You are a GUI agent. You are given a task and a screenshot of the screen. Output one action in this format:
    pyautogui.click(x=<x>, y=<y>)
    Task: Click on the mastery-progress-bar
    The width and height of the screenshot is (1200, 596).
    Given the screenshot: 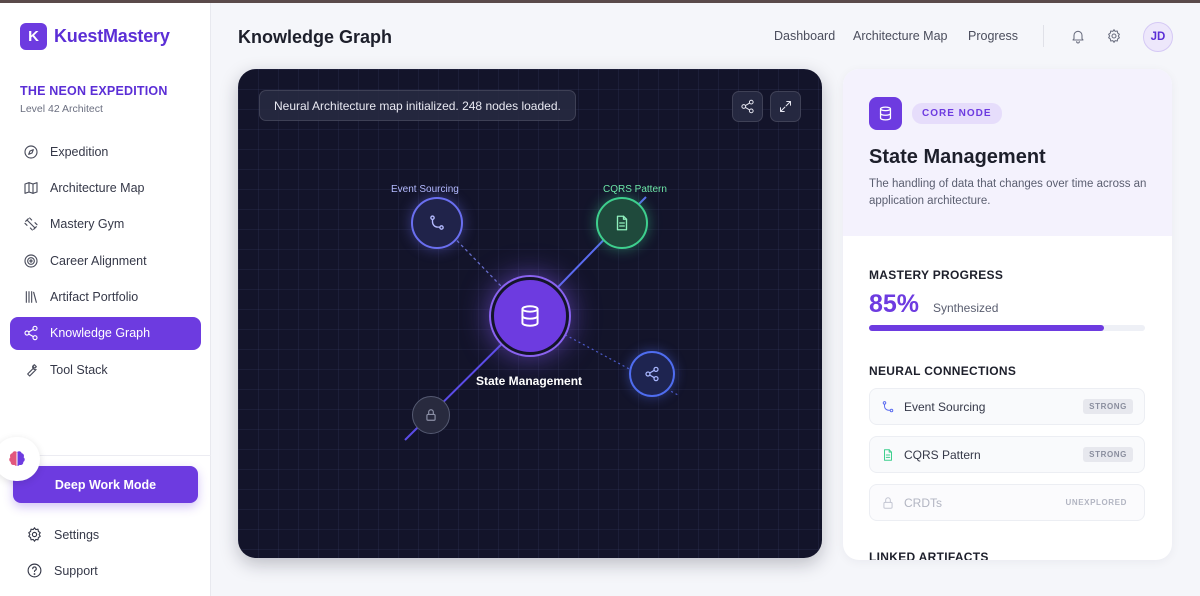 What is the action you would take?
    pyautogui.click(x=1007, y=328)
    